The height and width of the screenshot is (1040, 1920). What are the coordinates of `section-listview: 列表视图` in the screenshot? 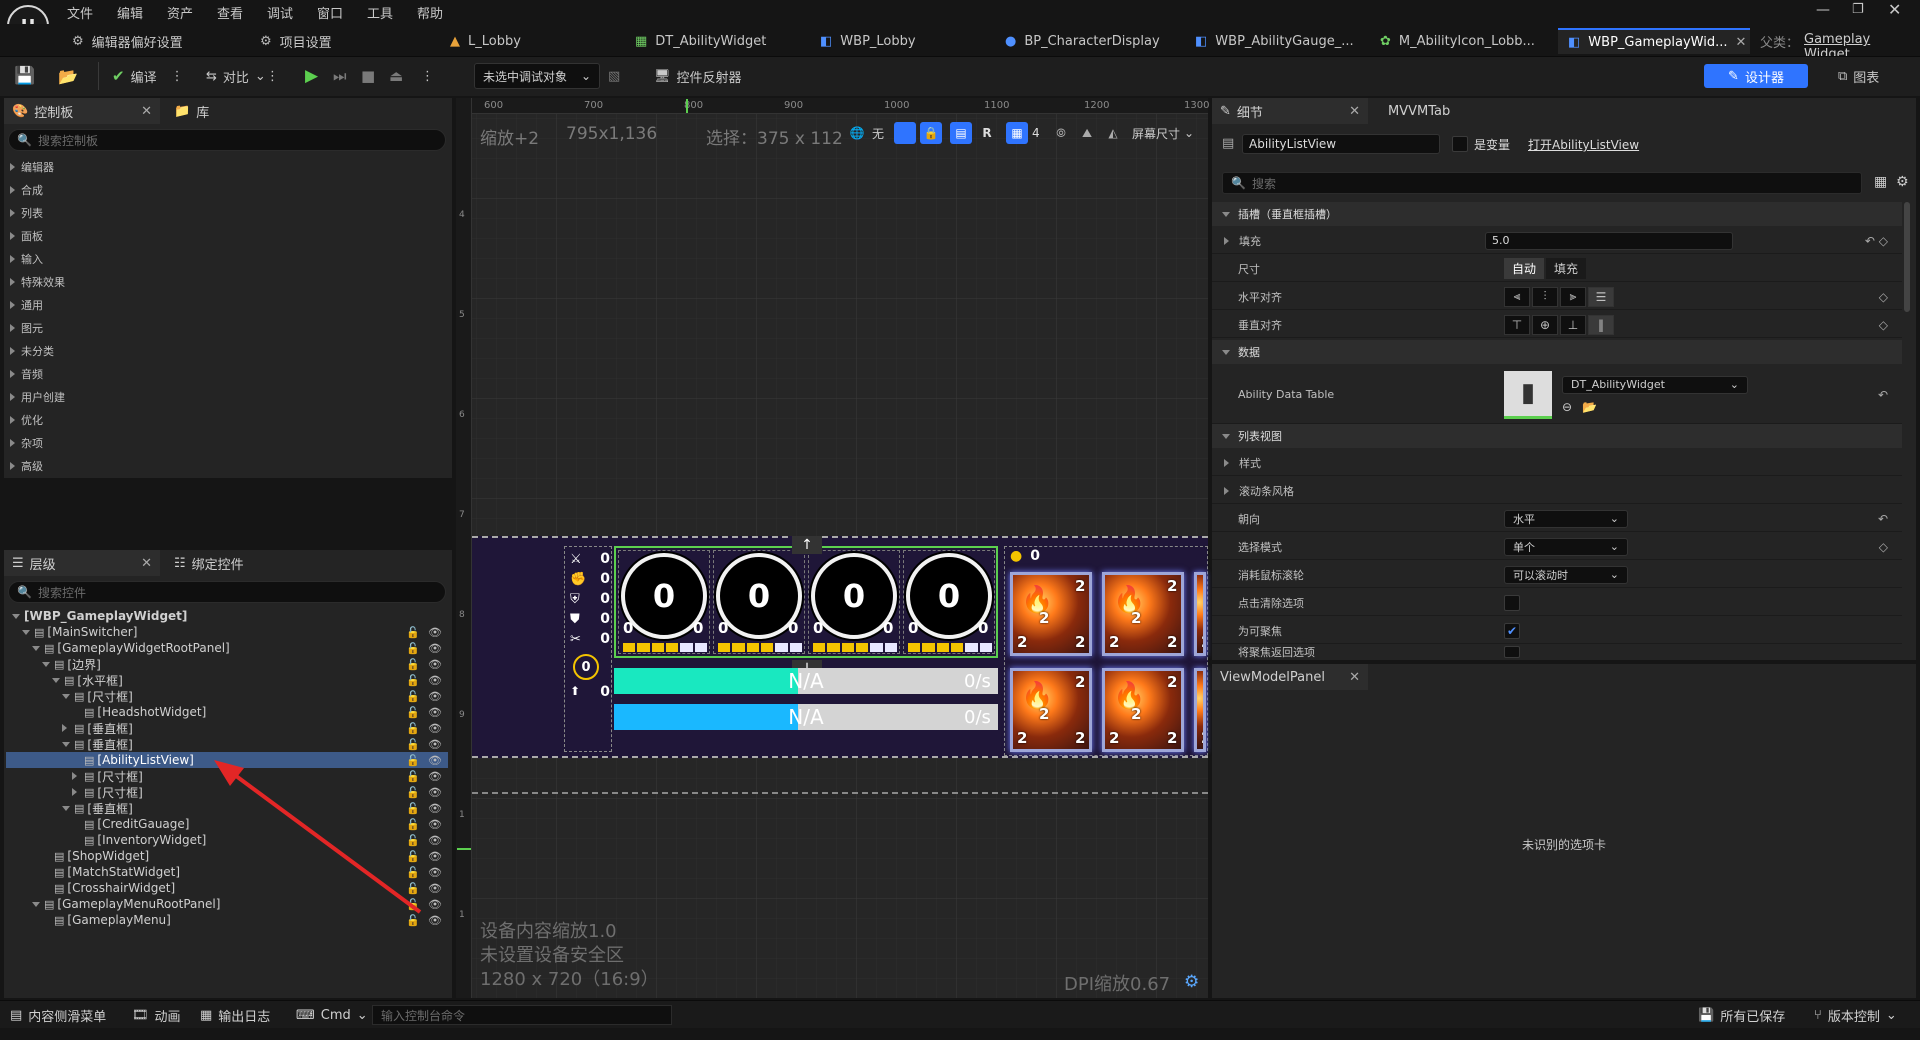 It's located at (1557, 436).